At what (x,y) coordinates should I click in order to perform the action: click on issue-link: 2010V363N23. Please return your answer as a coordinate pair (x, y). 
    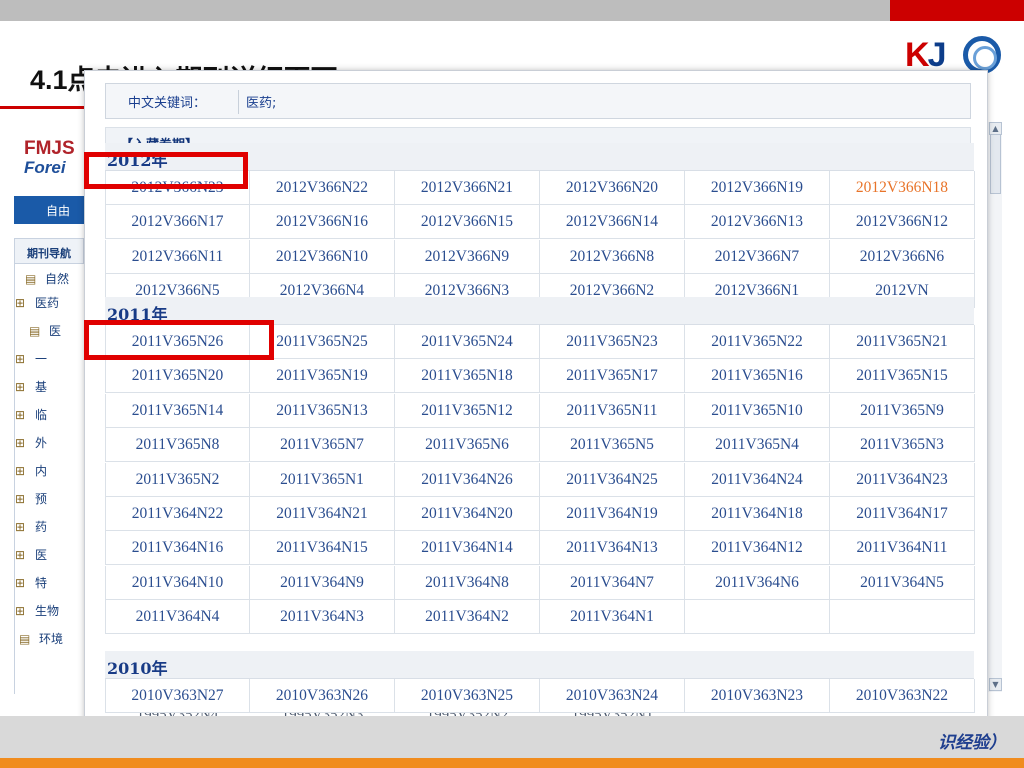
    Looking at the image, I should click on (757, 696).